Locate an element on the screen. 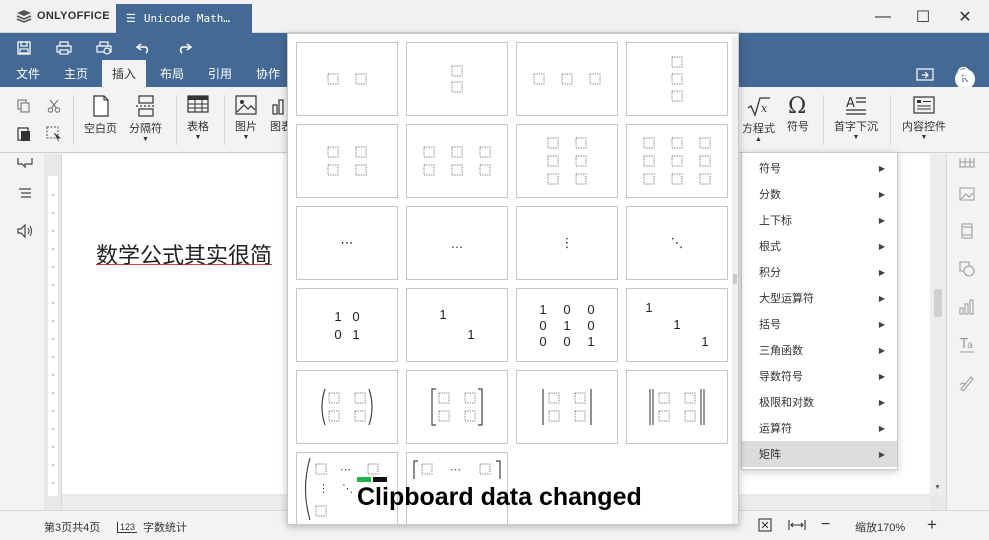 The height and width of the screenshot is (540, 989). panel-scrollbar is located at coordinates (735, 280).